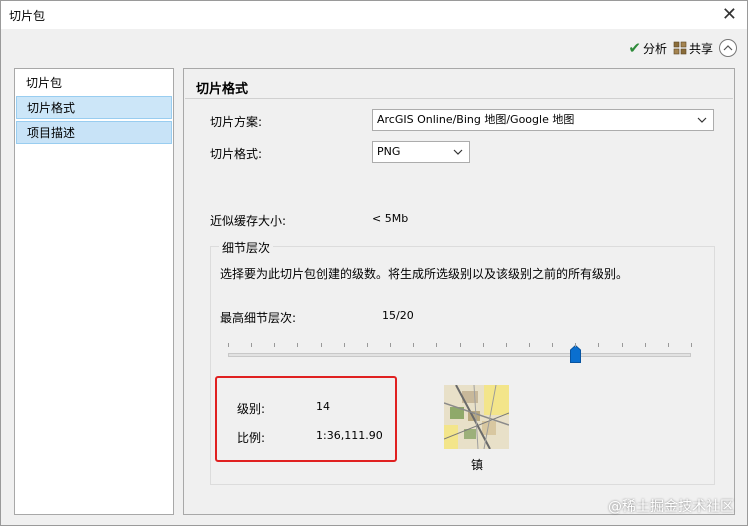 The image size is (748, 526). I want to click on collapse-chevron-up-icon, so click(728, 48).